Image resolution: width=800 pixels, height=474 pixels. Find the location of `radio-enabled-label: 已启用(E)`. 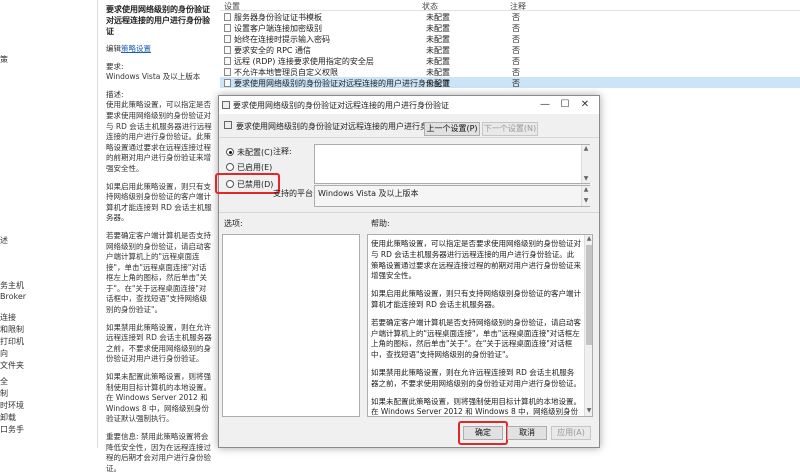

radio-enabled-label: 已启用(E) is located at coordinates (254, 167).